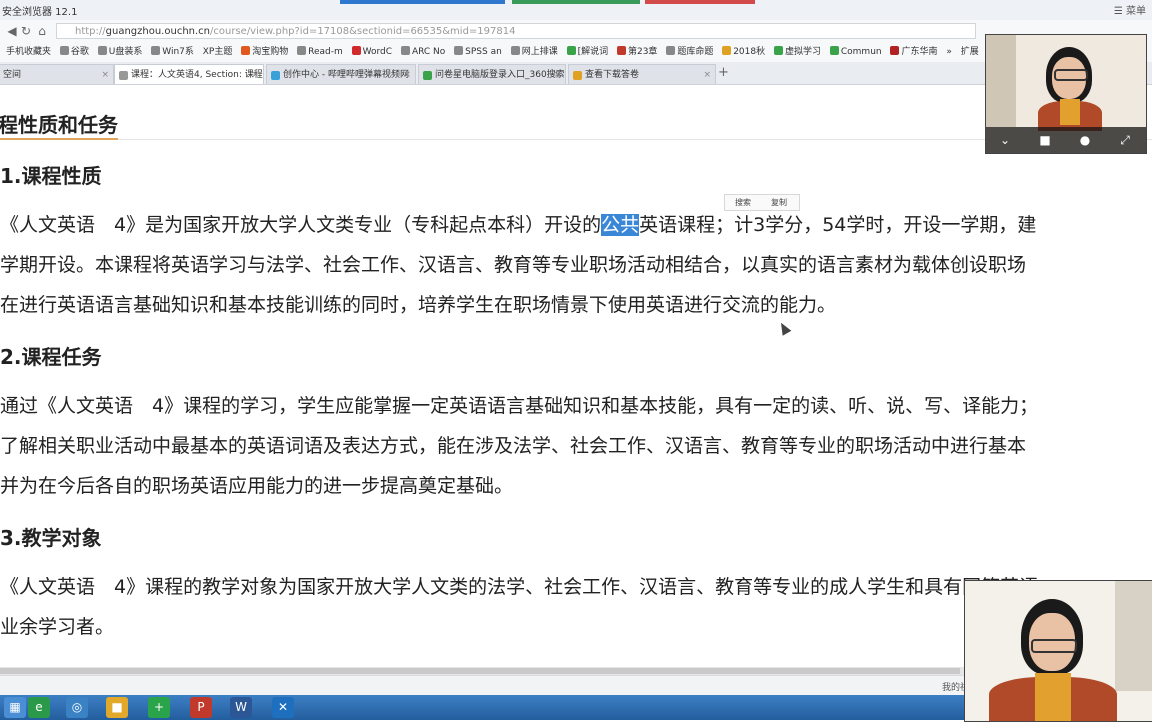  What do you see at coordinates (636, 52) in the screenshot?
I see `bookmark-item: 第23章` at bounding box center [636, 52].